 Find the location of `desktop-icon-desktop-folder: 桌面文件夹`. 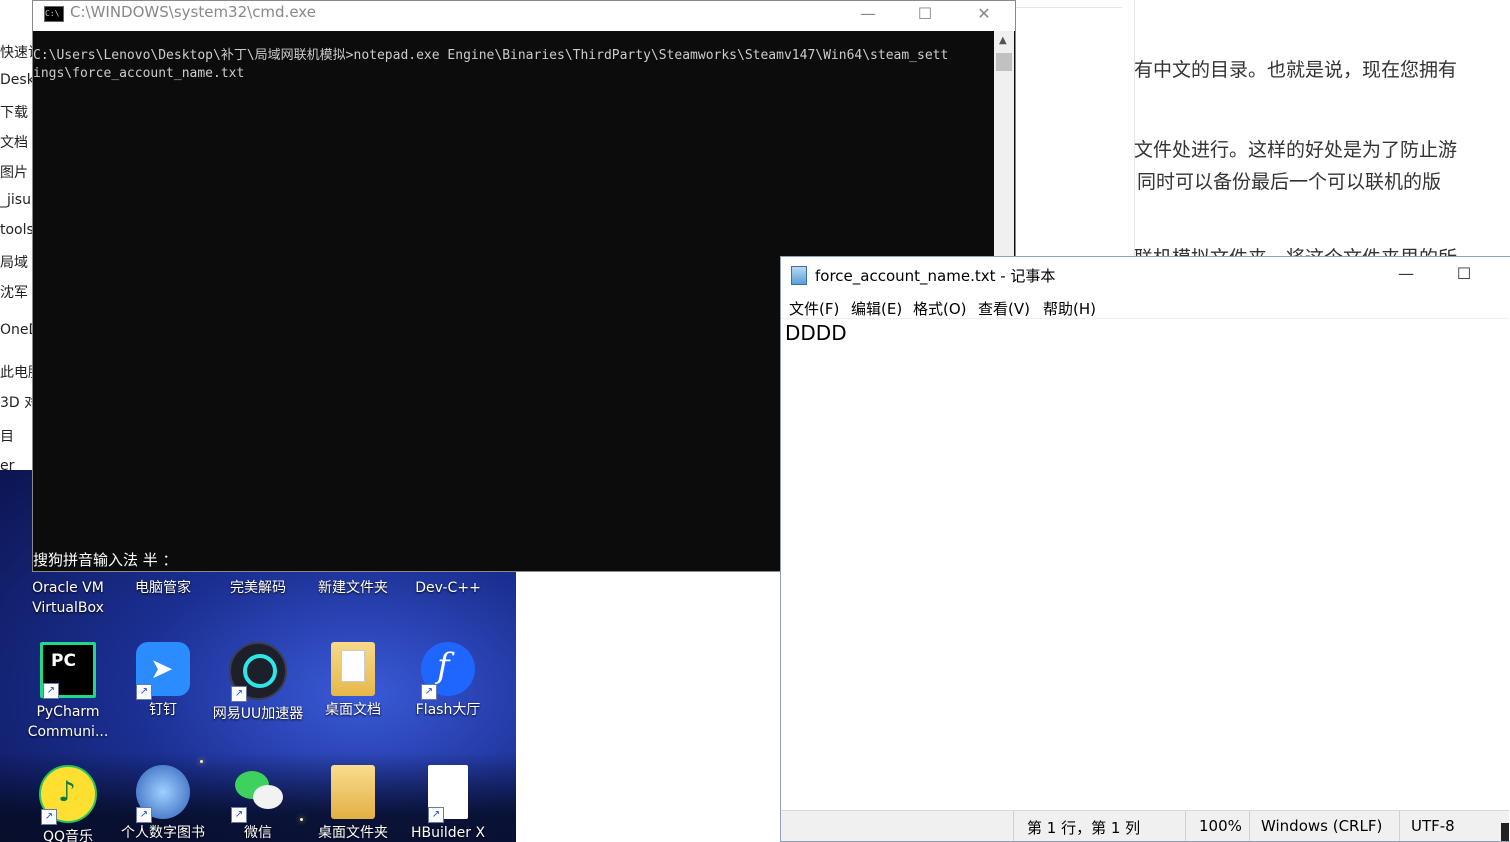

desktop-icon-desktop-folder: 桌面文件夹 is located at coordinates (353, 803).